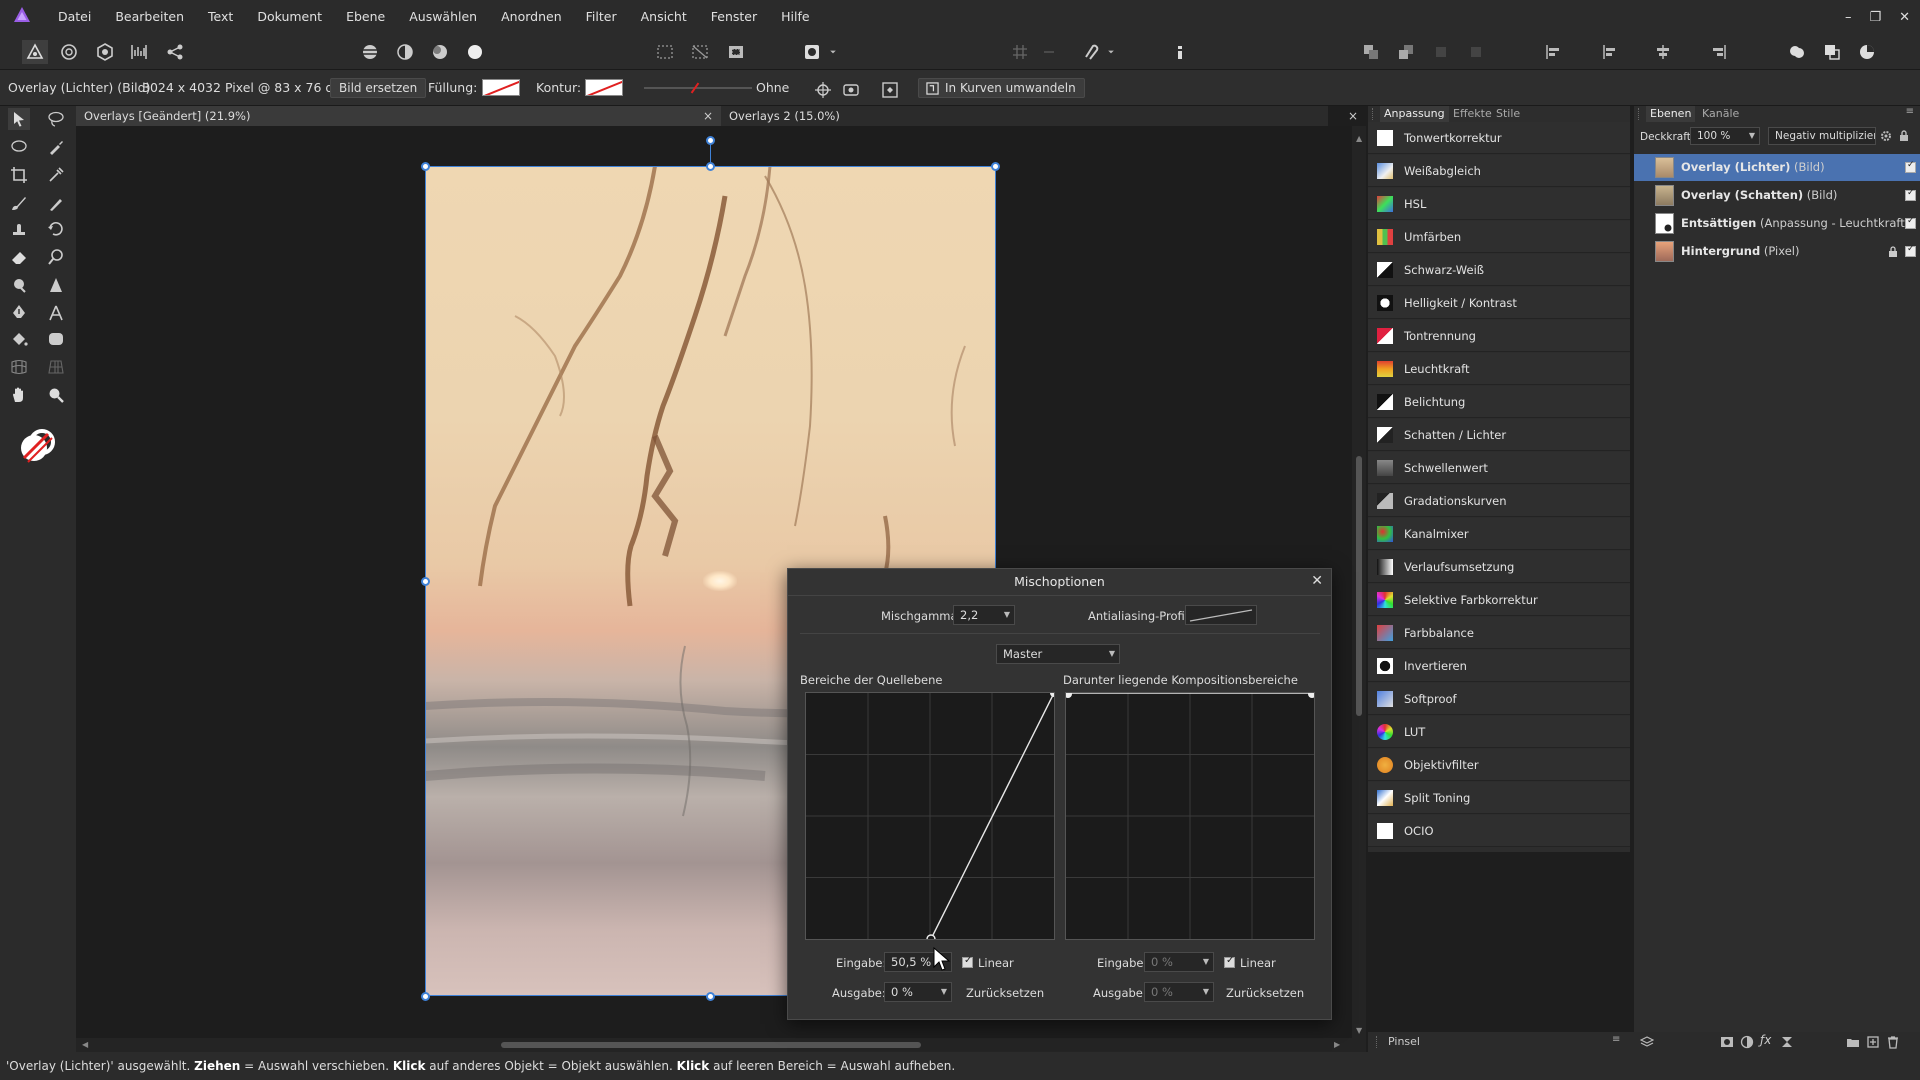  Describe the element at coordinates (710, 166) in the screenshot. I see `resize-handle-top` at that location.